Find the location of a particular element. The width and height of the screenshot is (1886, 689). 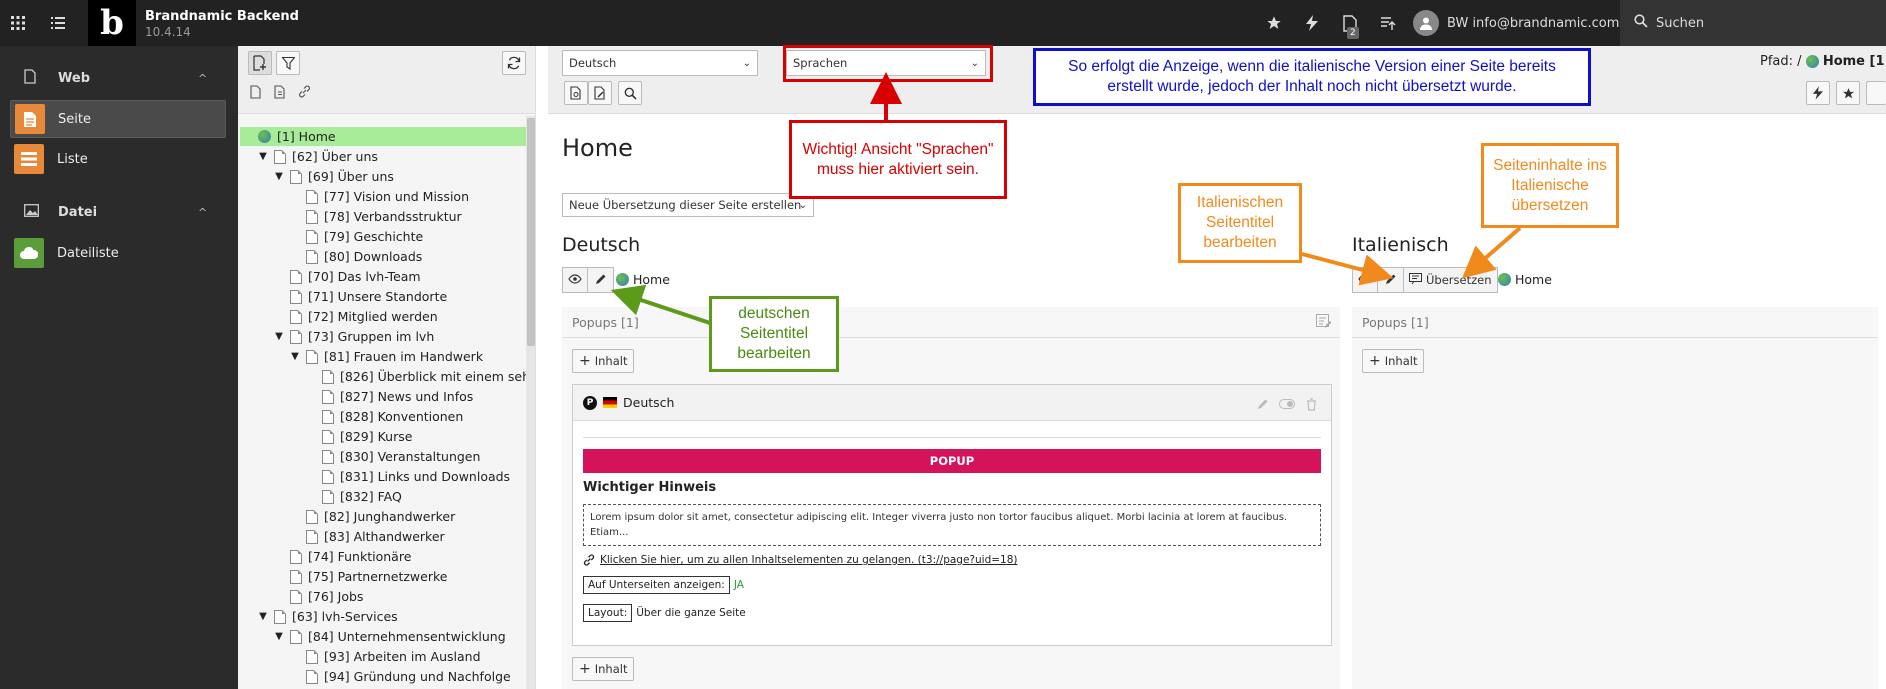

tree-node: [82] Junghandwerker is located at coordinates (371, 516).